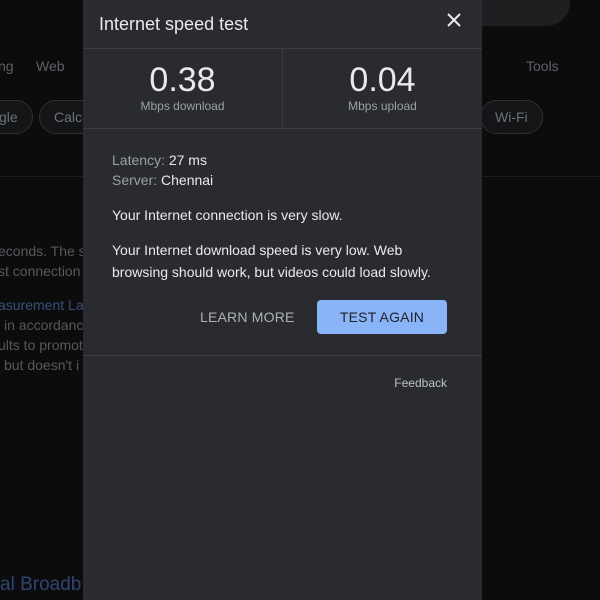  I want to click on test-details: Latency: 27 ms Server: Chennai, so click(285, 170).